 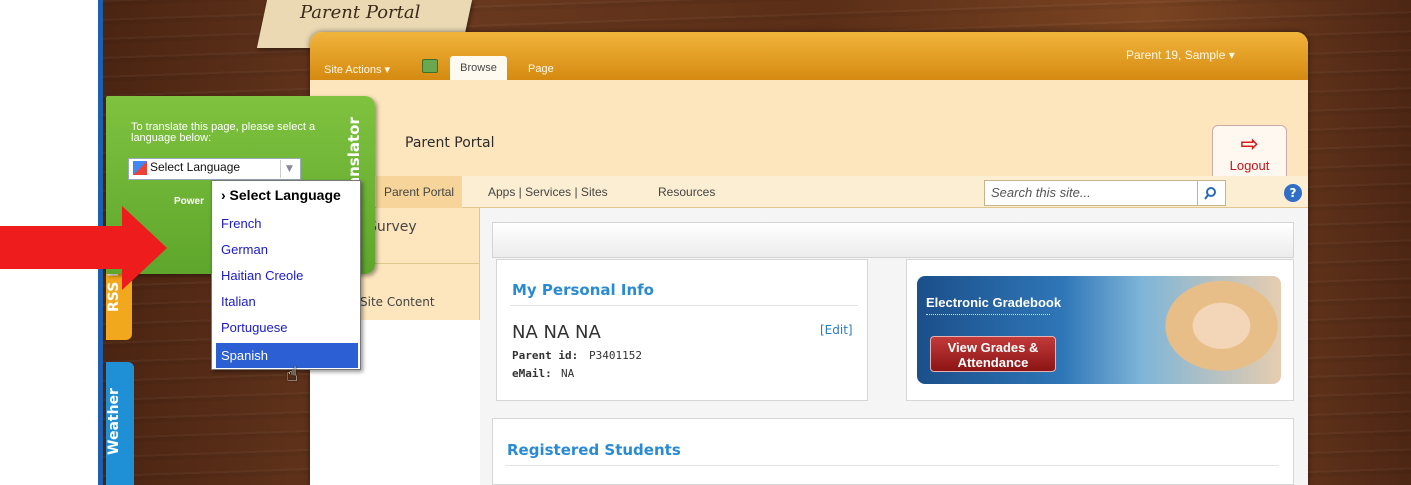 I want to click on edit-page-icon, so click(x=430, y=66).